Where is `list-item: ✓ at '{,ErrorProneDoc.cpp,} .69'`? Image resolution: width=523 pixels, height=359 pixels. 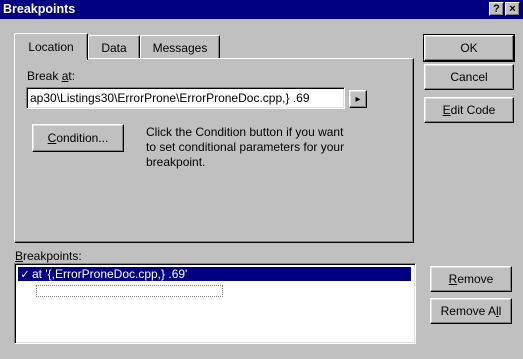
list-item: ✓ at '{,ErrorProneDoc.cpp,} .69' is located at coordinates (214, 274).